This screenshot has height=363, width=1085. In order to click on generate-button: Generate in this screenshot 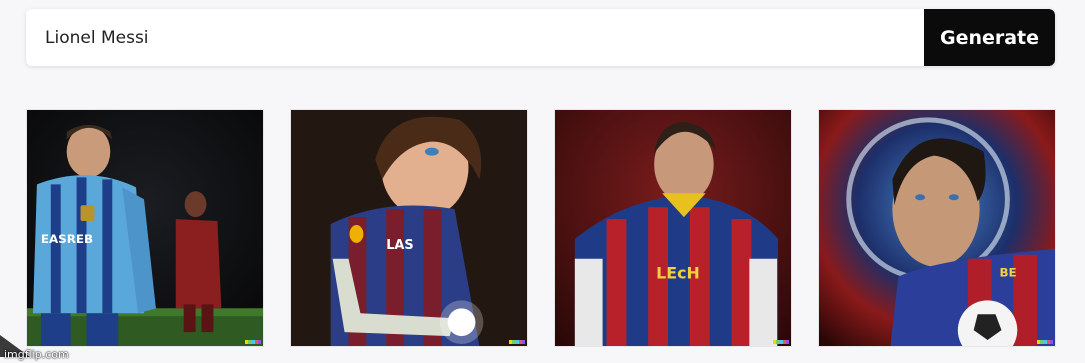, I will do `click(989, 37)`.